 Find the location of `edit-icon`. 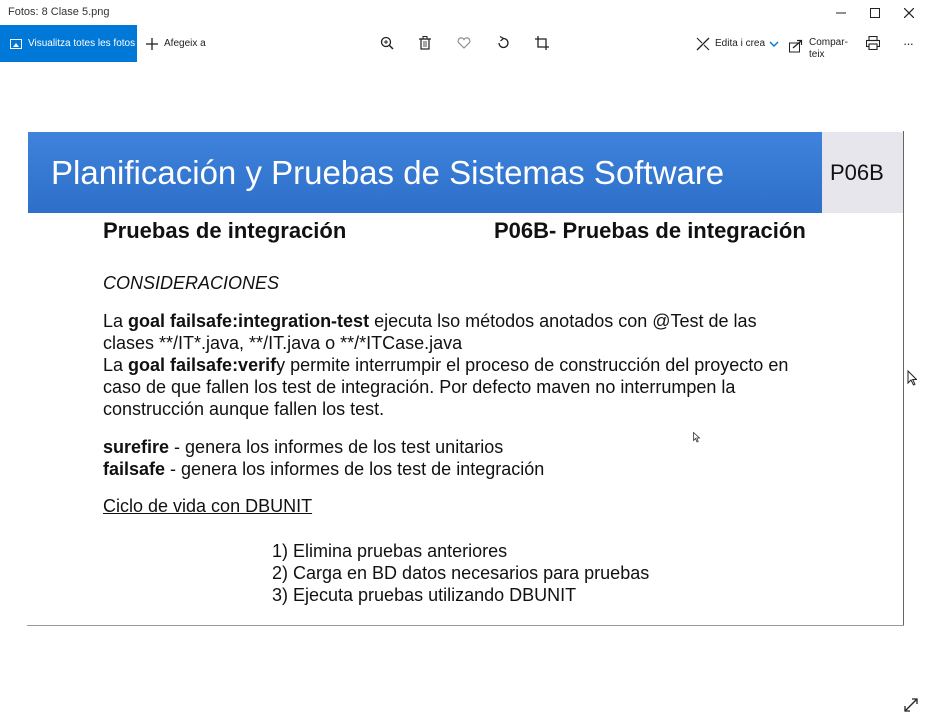

edit-icon is located at coordinates (703, 43).